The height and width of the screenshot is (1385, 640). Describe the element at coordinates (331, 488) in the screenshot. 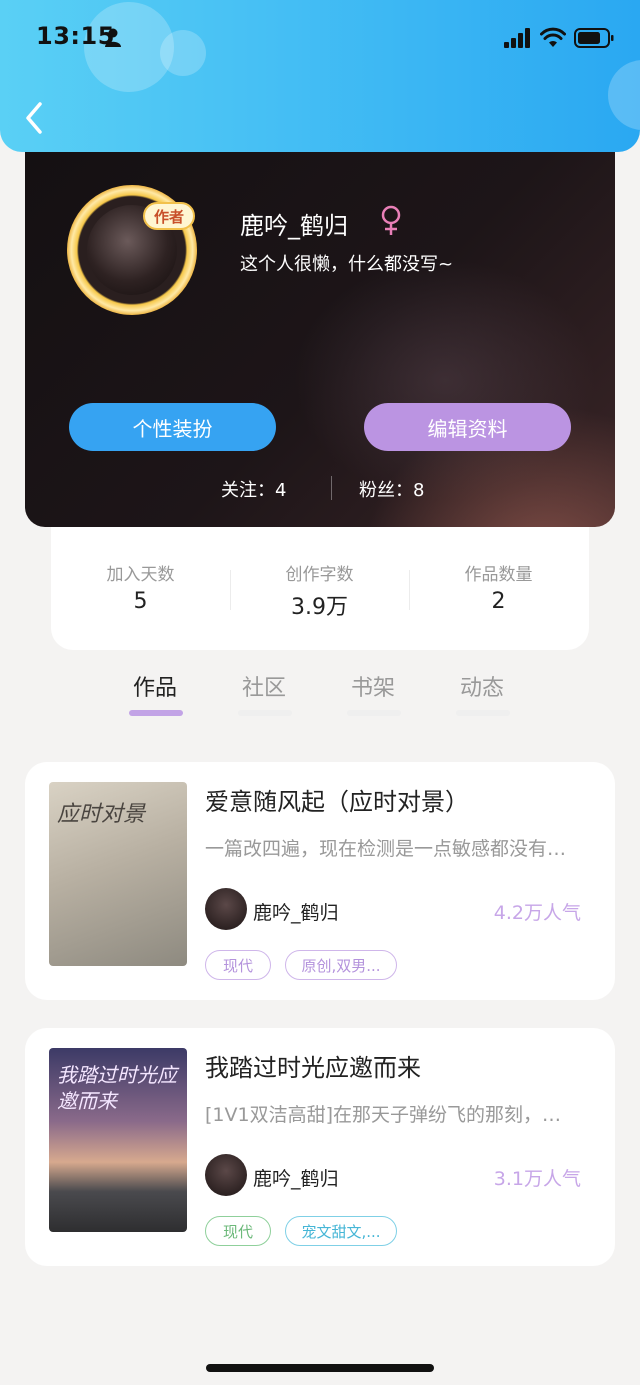

I see `divider` at that location.